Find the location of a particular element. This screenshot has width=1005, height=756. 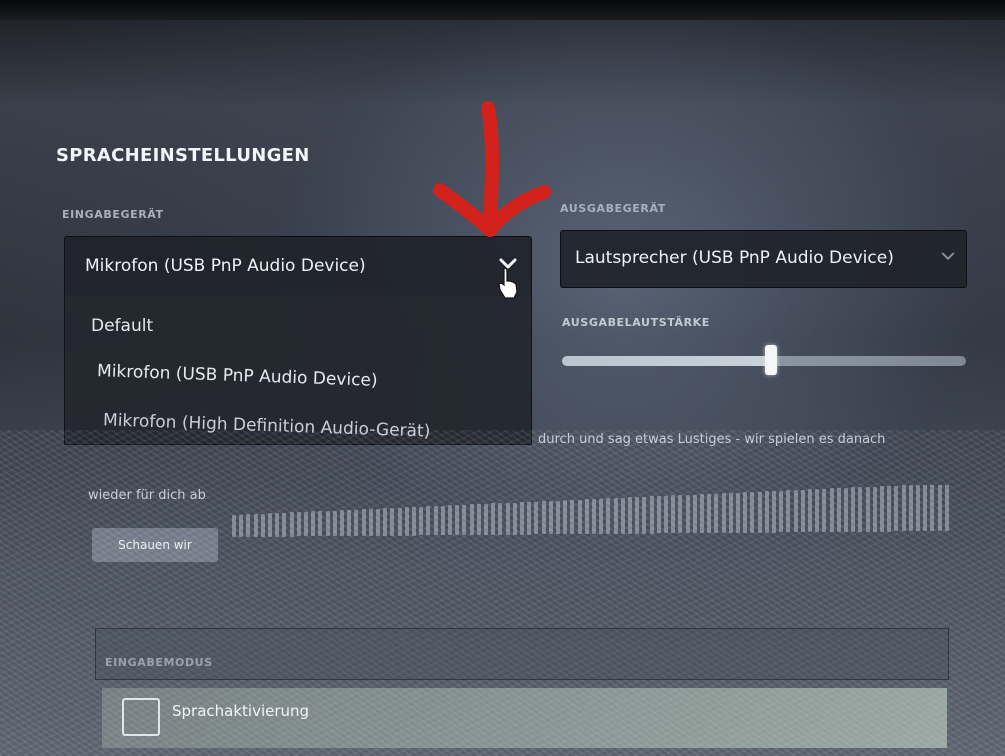

input-device-selected: Mikrofon (USB PnP Audio Device) is located at coordinates (225, 266).